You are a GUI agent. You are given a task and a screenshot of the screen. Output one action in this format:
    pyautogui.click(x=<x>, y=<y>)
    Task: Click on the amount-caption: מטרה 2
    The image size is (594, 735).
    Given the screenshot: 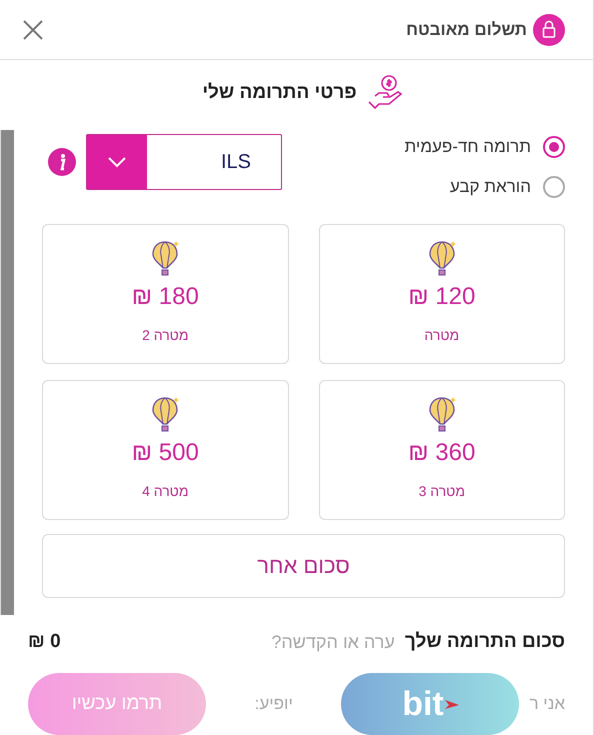 What is the action you would take?
    pyautogui.click(x=165, y=335)
    